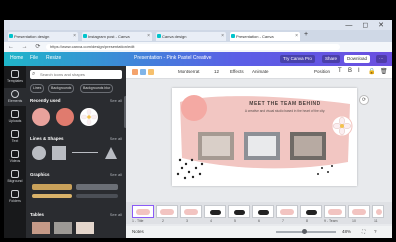 This screenshot has height=242, width=396. What do you see at coordinates (259, 221) in the screenshot?
I see `page-label: 6` at bounding box center [259, 221].